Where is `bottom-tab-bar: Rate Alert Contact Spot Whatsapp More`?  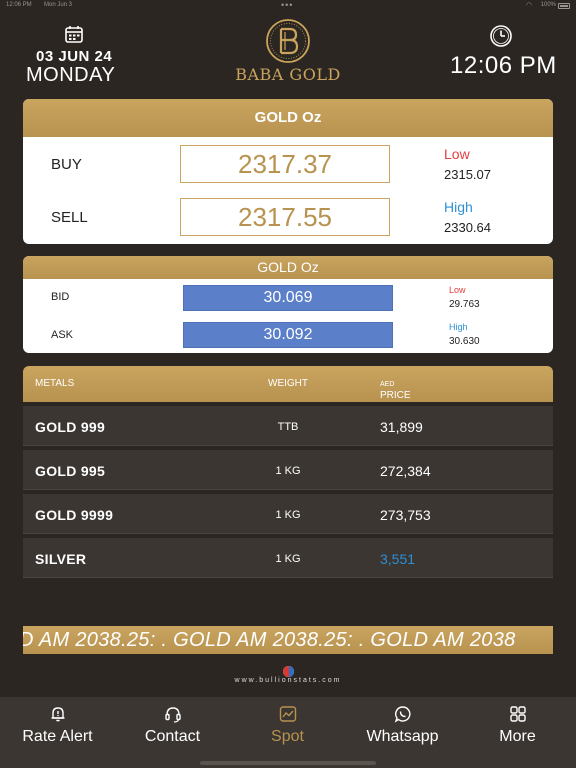
bottom-tab-bar: Rate Alert Contact Spot Whatsapp More is located at coordinates (288, 732).